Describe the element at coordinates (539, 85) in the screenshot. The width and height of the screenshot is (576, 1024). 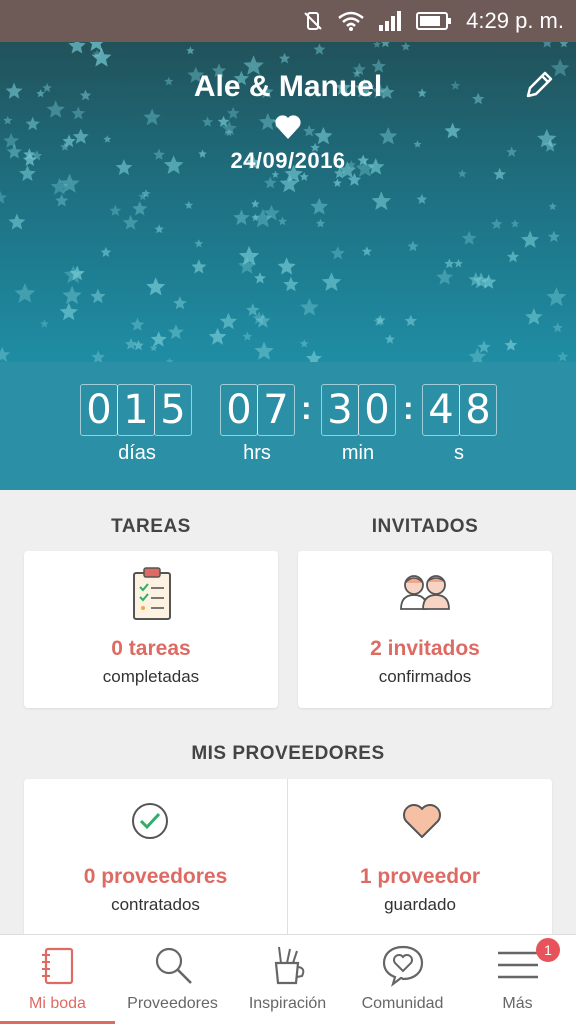
I see `edit-pencil-icon` at that location.